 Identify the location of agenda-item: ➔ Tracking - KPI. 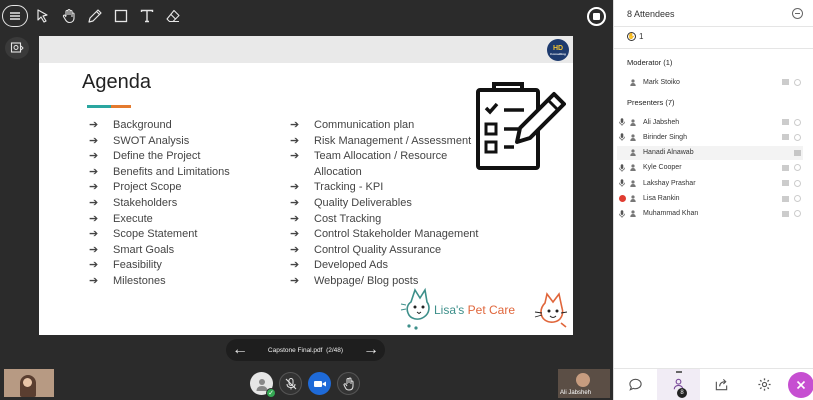
(384, 188).